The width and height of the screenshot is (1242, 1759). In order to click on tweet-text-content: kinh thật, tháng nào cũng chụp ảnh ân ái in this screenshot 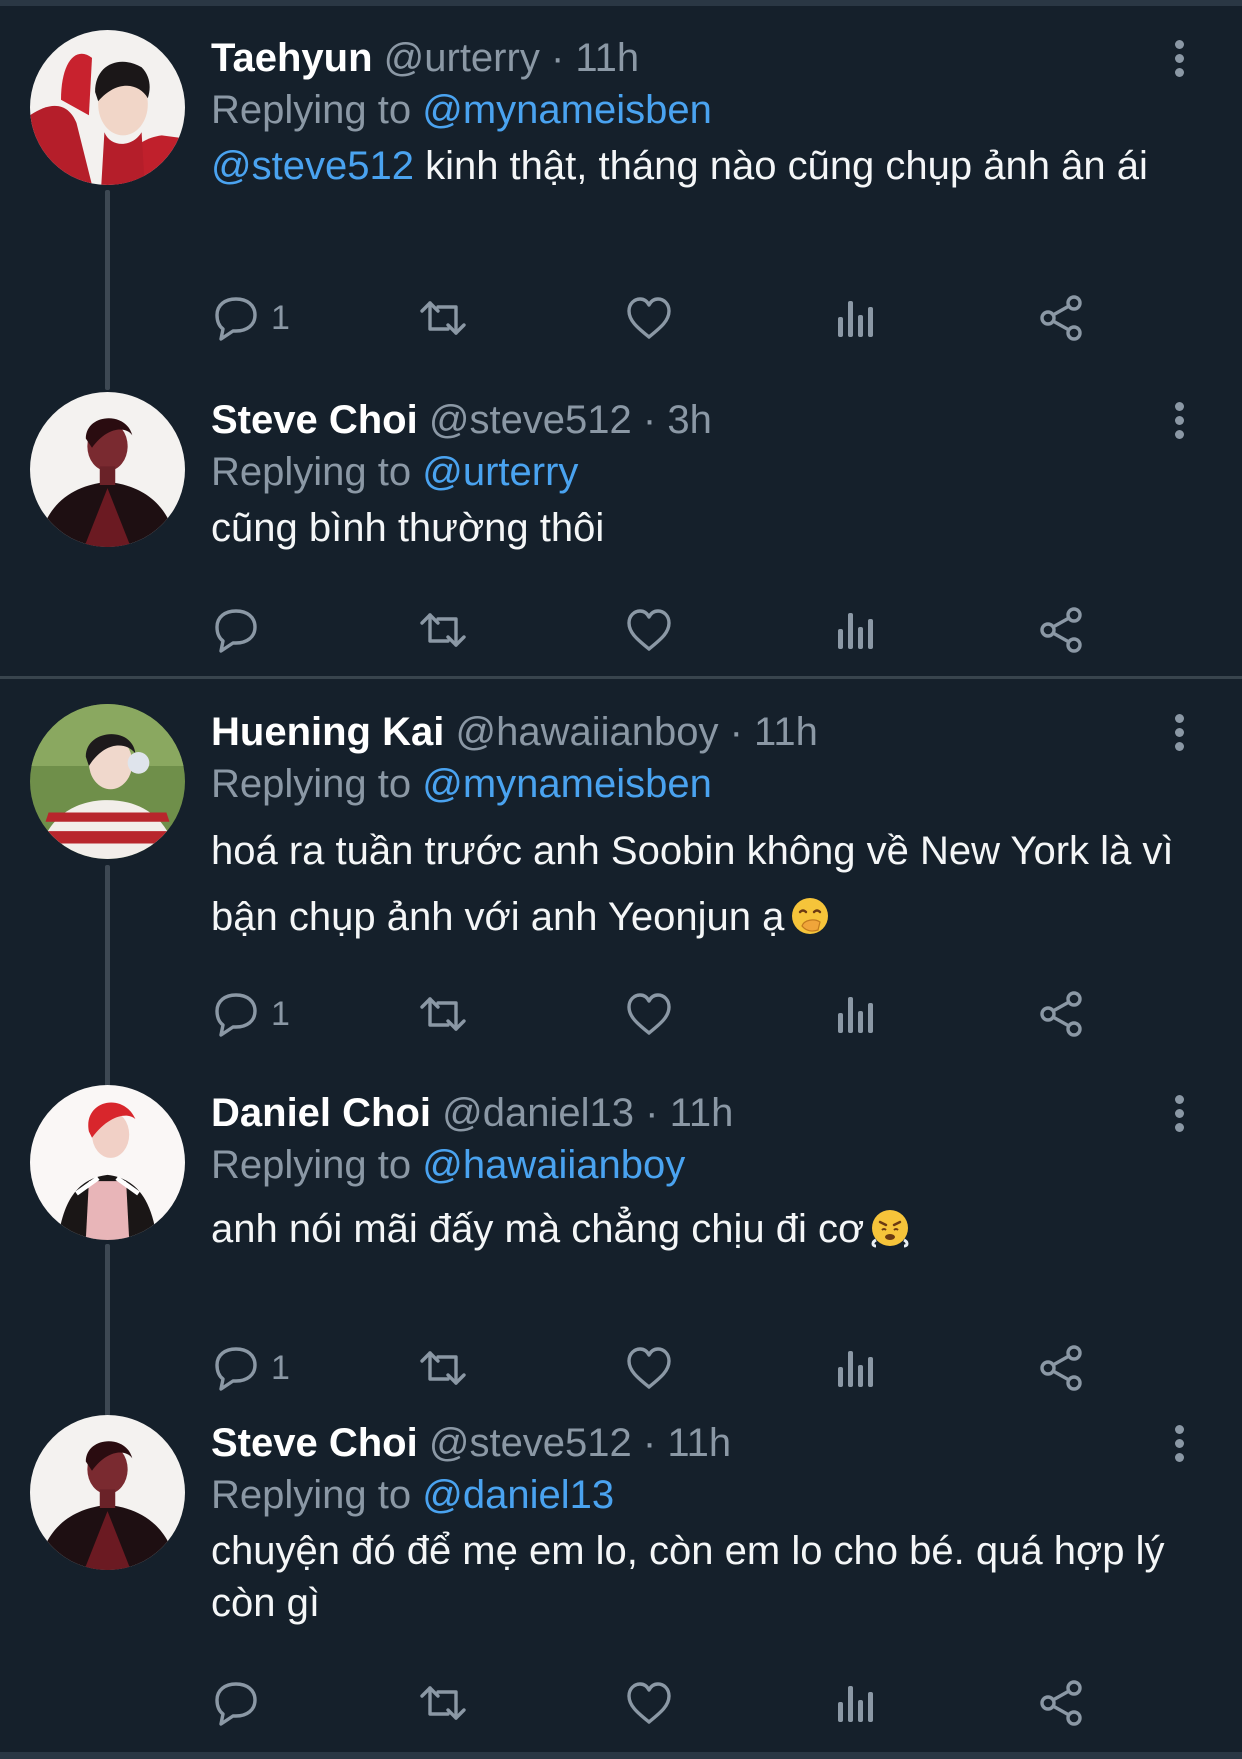, I will do `click(780, 166)`.